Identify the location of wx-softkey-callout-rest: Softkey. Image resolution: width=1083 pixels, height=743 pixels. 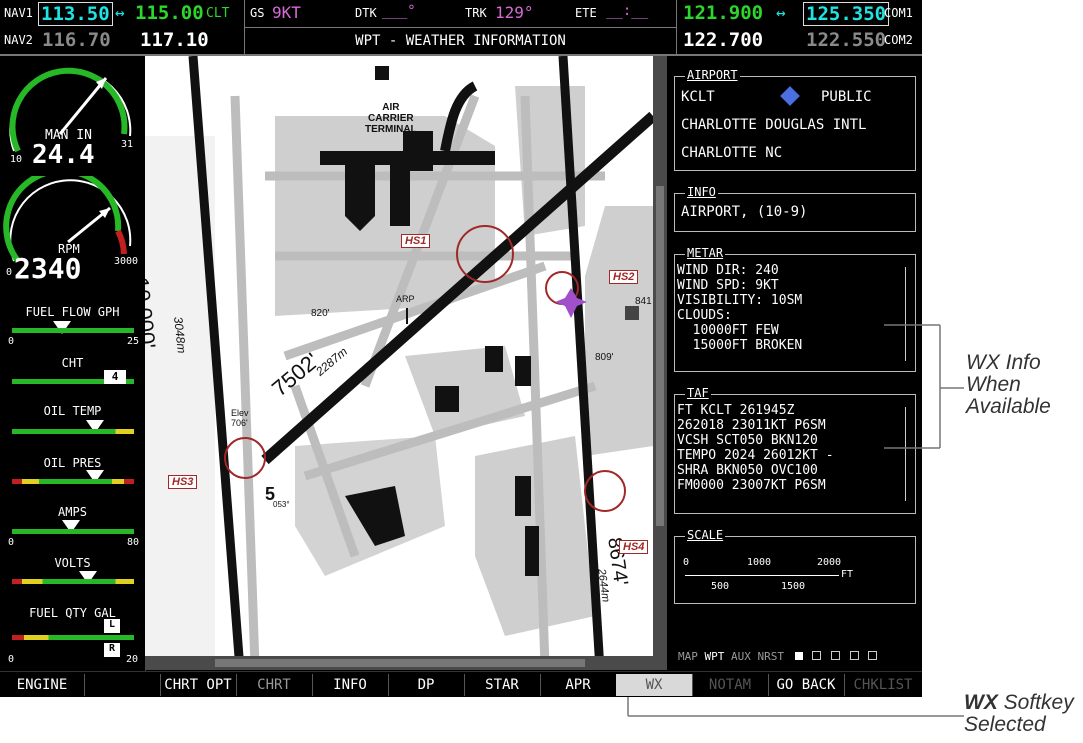
(1035, 702).